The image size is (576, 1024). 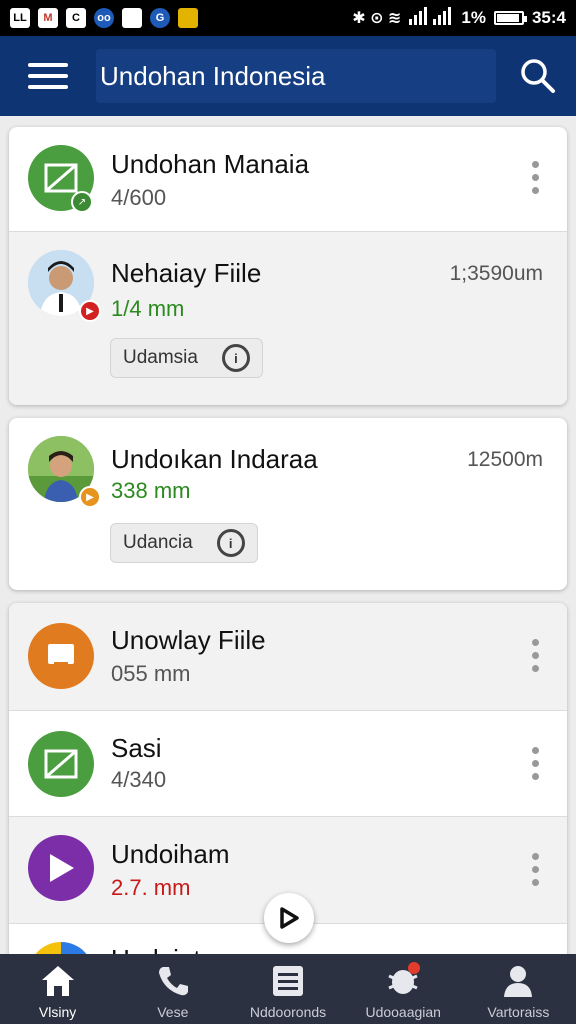 I want to click on nav-label: Nddooronds, so click(x=288, y=1012).